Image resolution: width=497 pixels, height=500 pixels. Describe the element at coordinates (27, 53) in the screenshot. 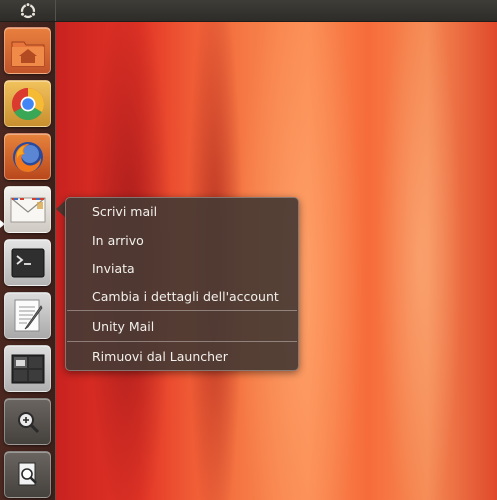

I see `home-folder-icon` at that location.